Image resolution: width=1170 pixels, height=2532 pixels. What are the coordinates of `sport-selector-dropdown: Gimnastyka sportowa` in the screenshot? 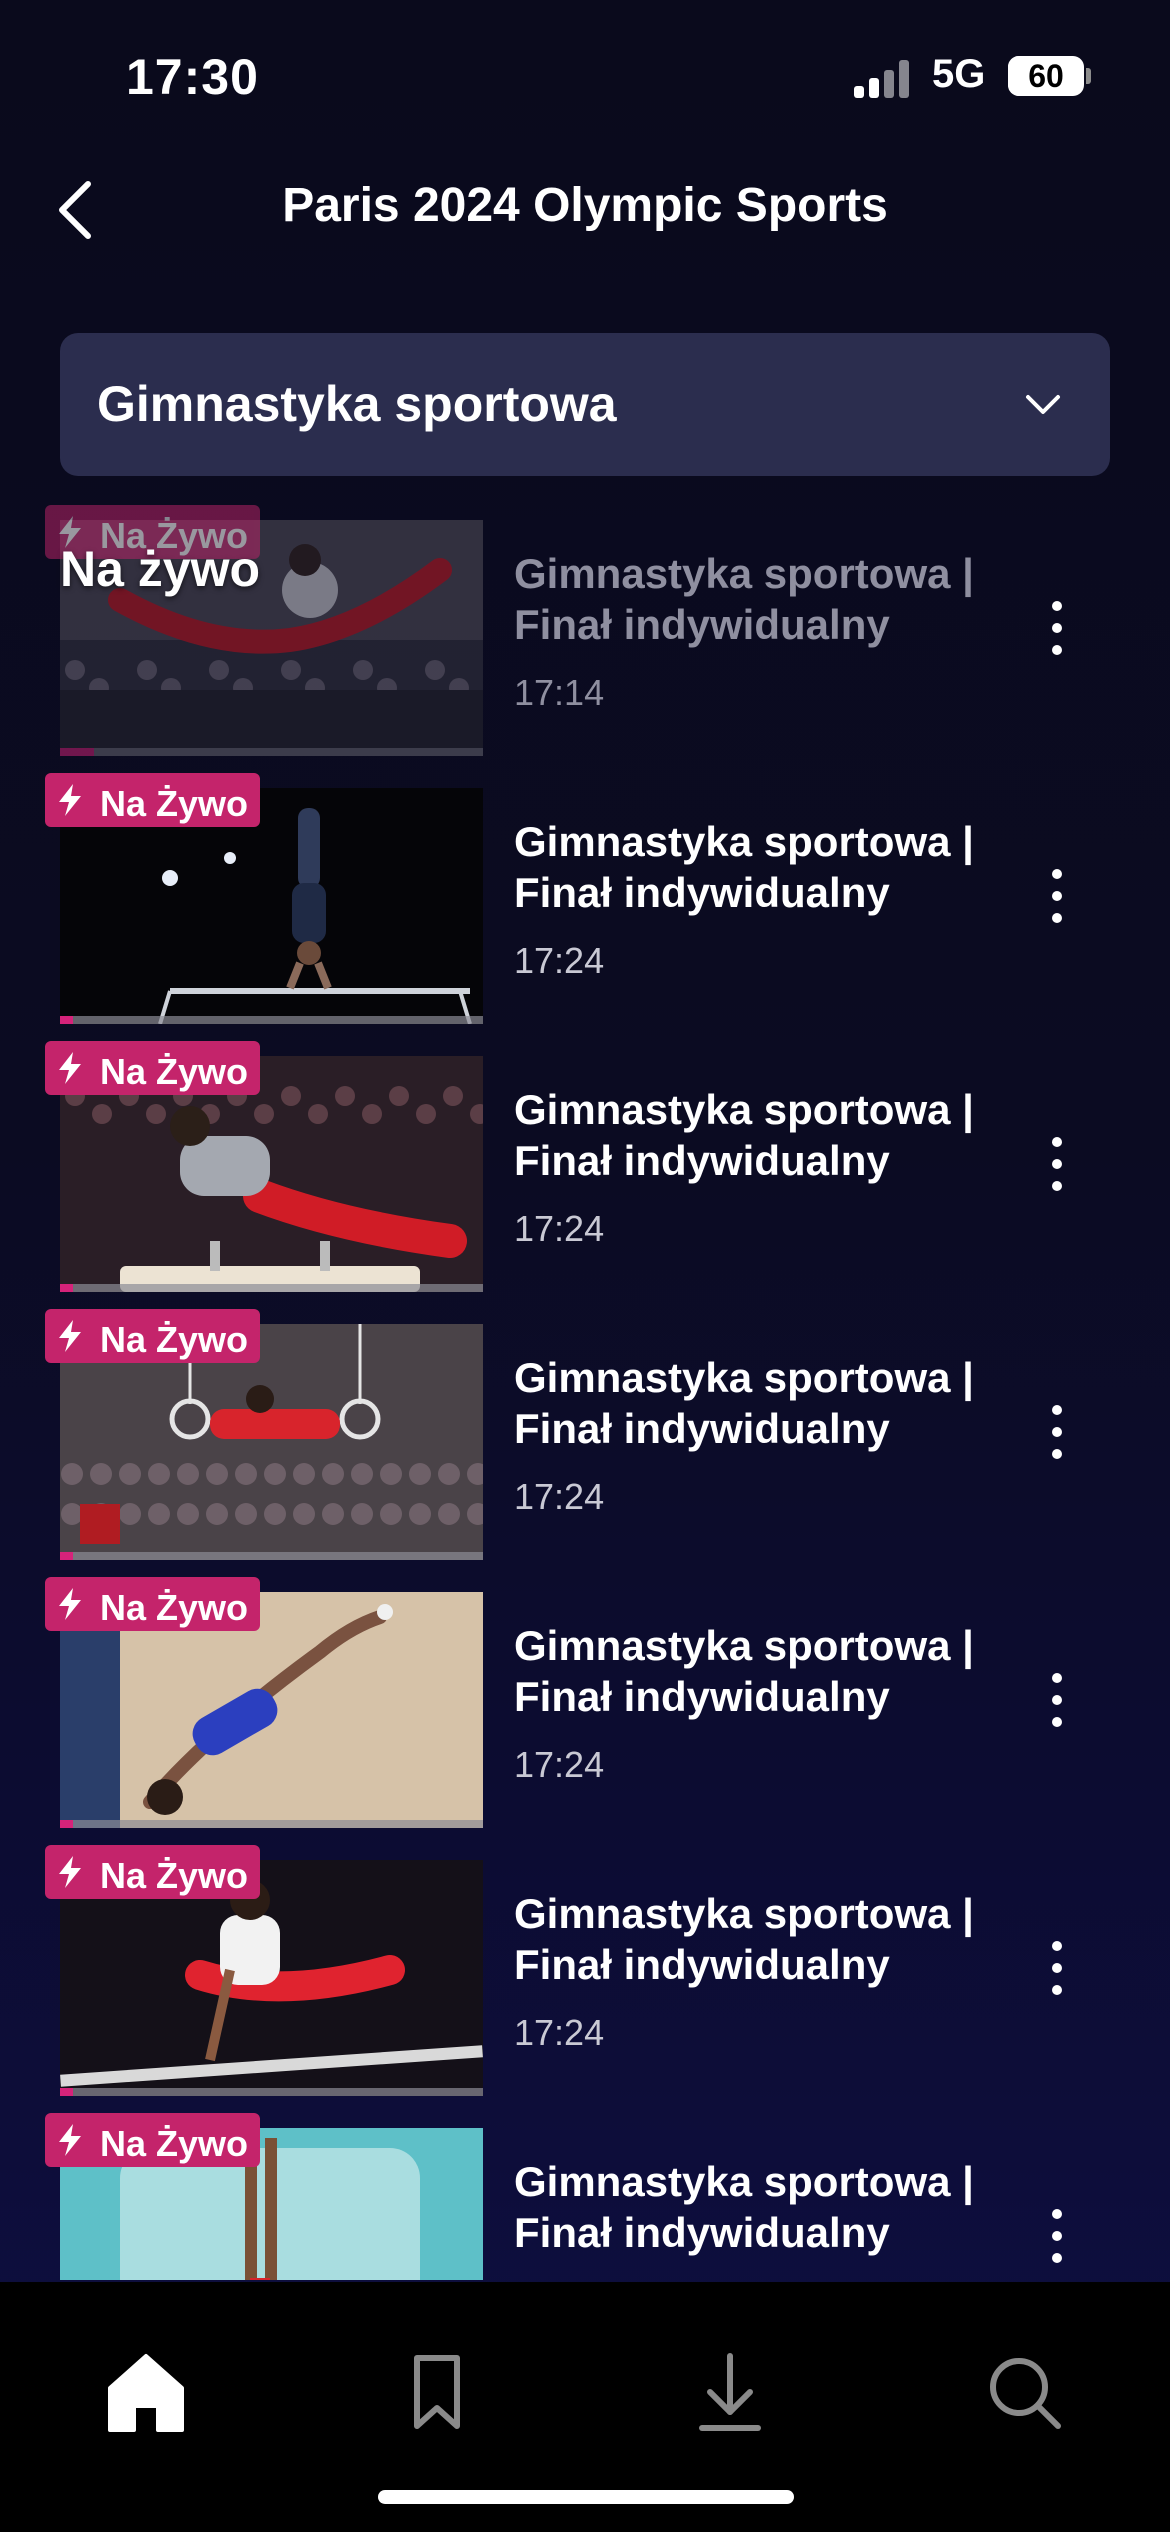 It's located at (585, 404).